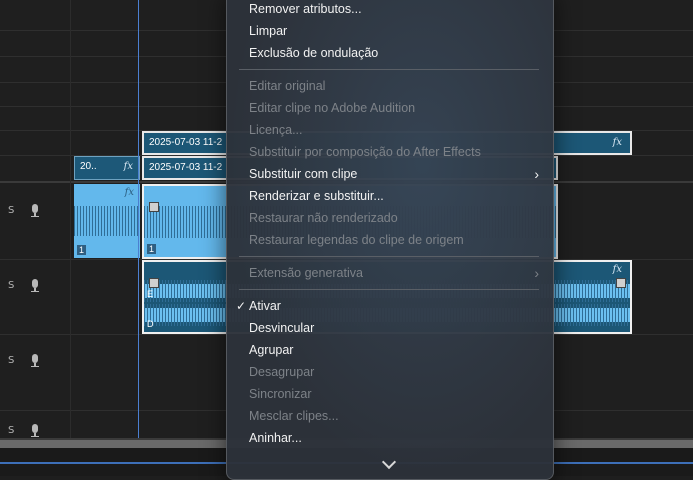 The height and width of the screenshot is (480, 693). I want to click on solo-toggle-a1: S, so click(11, 210).